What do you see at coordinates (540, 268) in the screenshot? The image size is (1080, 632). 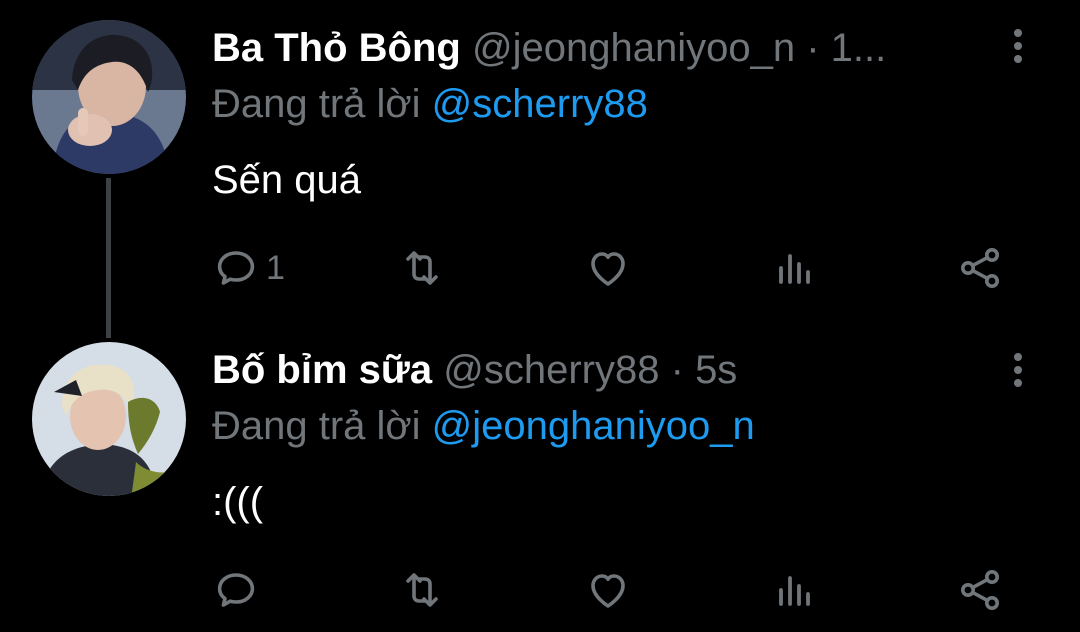 I see `tweet-actions: 1` at bounding box center [540, 268].